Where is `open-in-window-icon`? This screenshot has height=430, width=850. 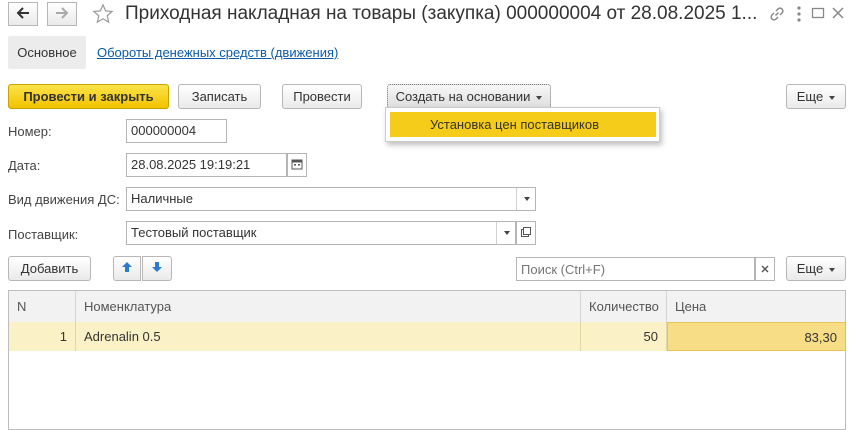
open-in-window-icon is located at coordinates (526, 233).